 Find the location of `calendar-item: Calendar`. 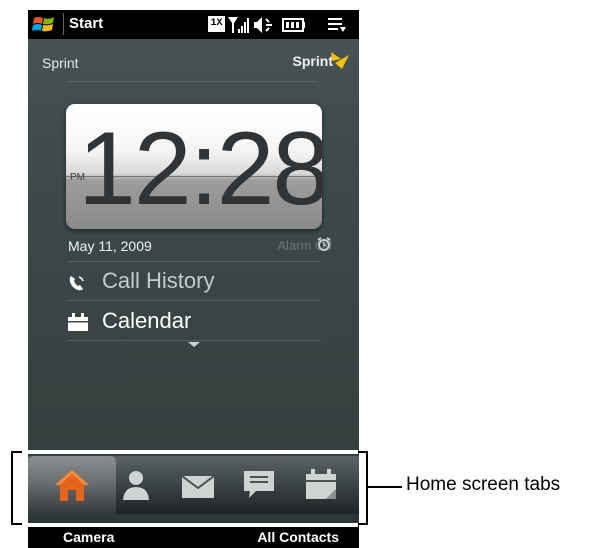

calendar-item: Calendar is located at coordinates (146, 321).